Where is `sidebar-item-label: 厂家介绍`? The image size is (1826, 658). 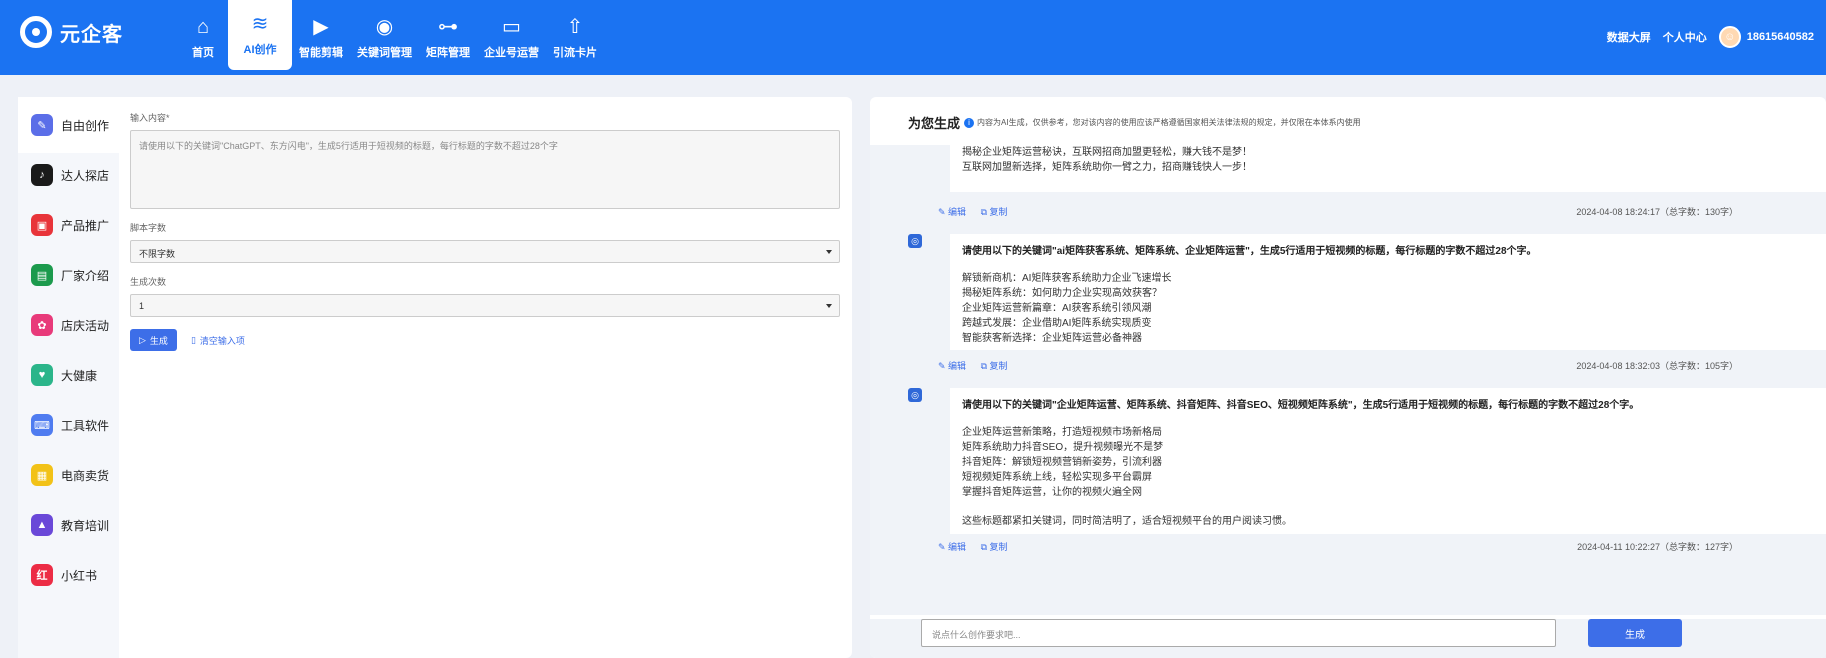
sidebar-item-label: 厂家介绍 is located at coordinates (85, 275).